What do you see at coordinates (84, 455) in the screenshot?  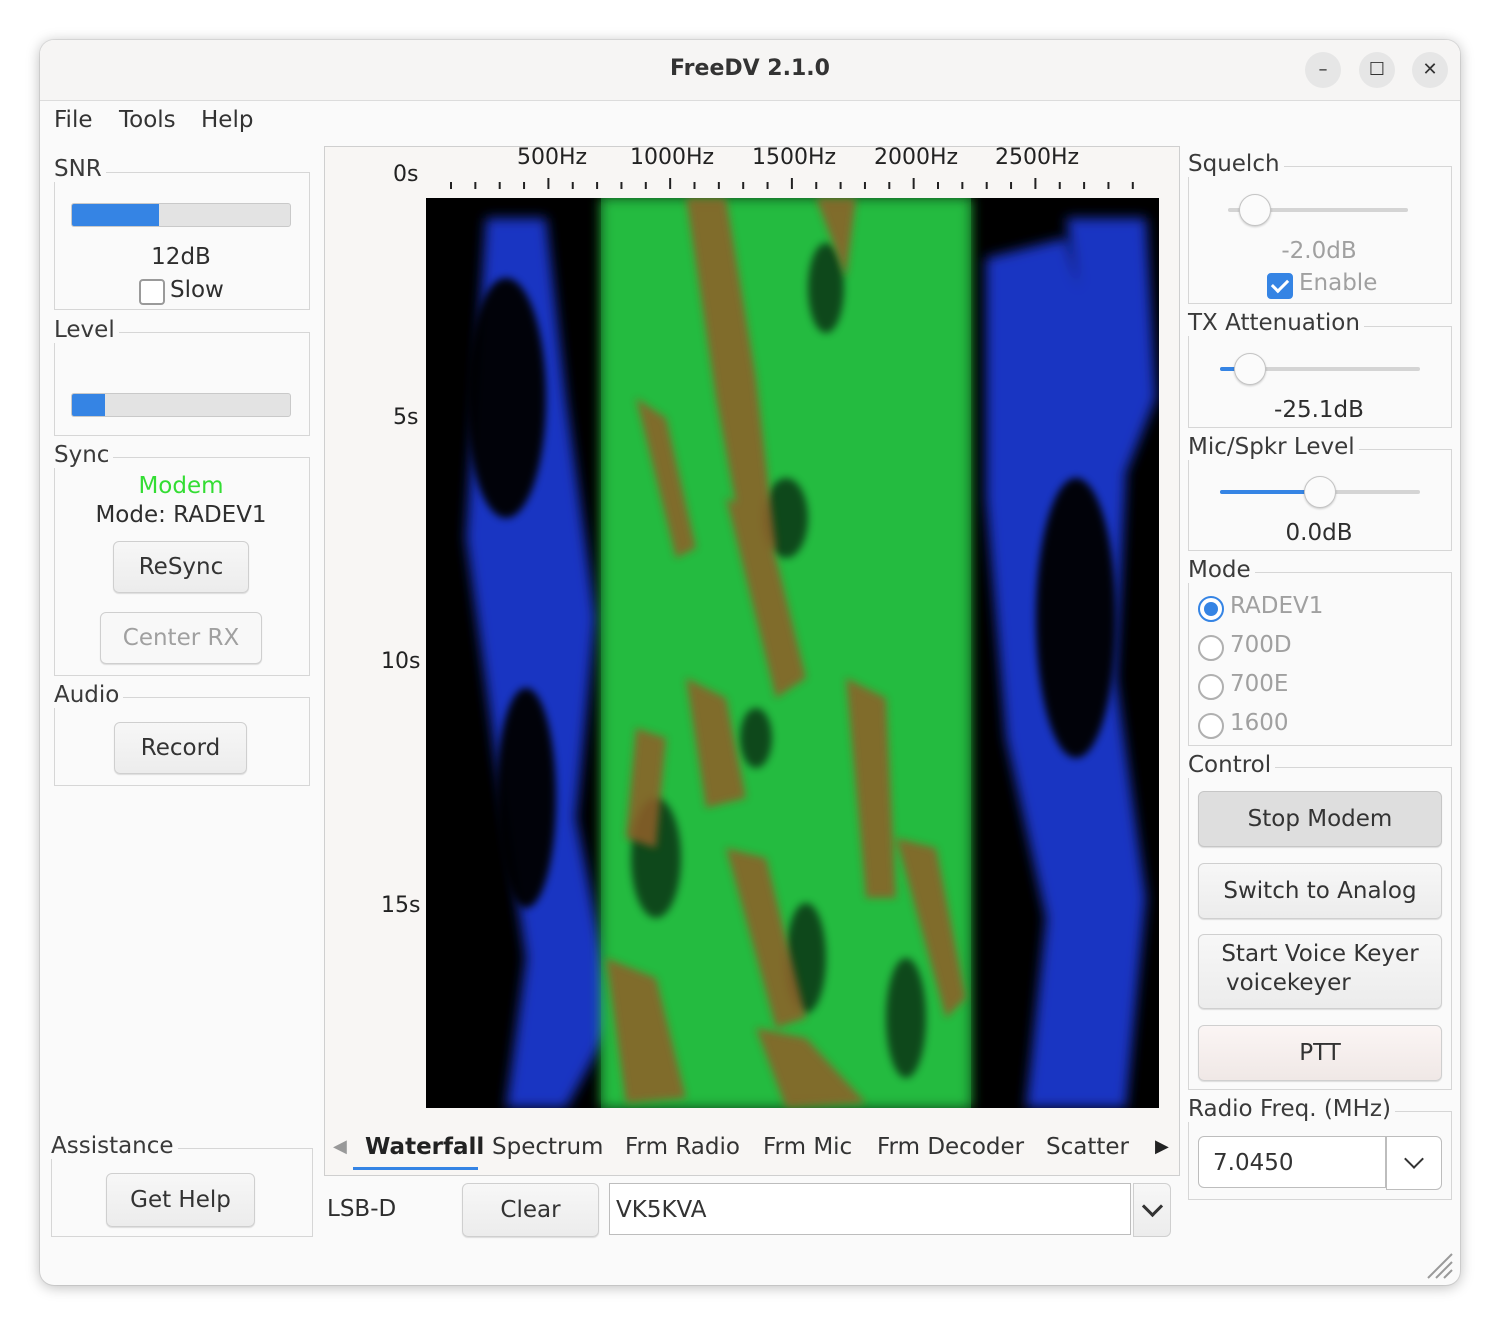 I see `sync-label: Sync` at bounding box center [84, 455].